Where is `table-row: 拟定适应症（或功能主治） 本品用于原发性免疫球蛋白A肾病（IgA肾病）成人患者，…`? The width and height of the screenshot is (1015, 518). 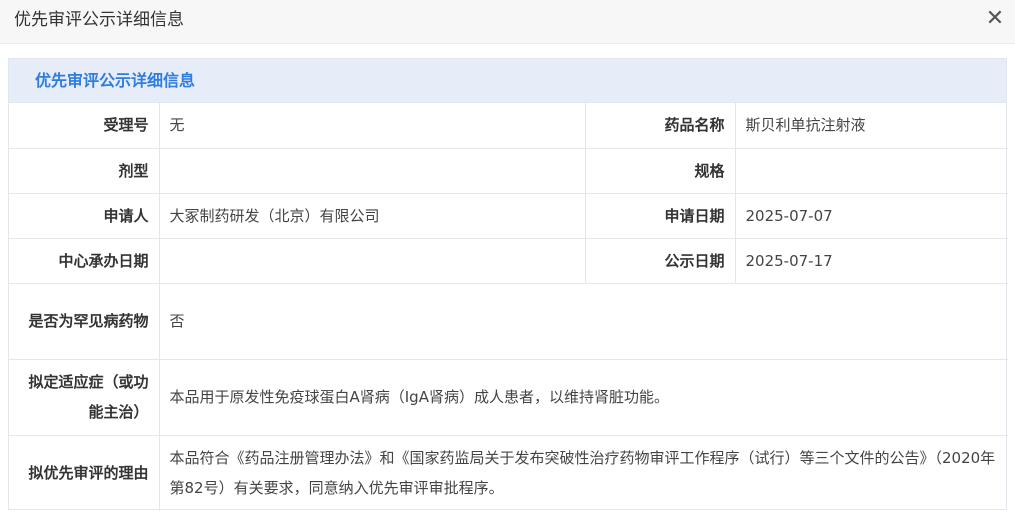 table-row: 拟定适应症（或功能主治） 本品用于原发性免疫球蛋白A肾病（IgA肾病）成人患者，… is located at coordinates (508, 397).